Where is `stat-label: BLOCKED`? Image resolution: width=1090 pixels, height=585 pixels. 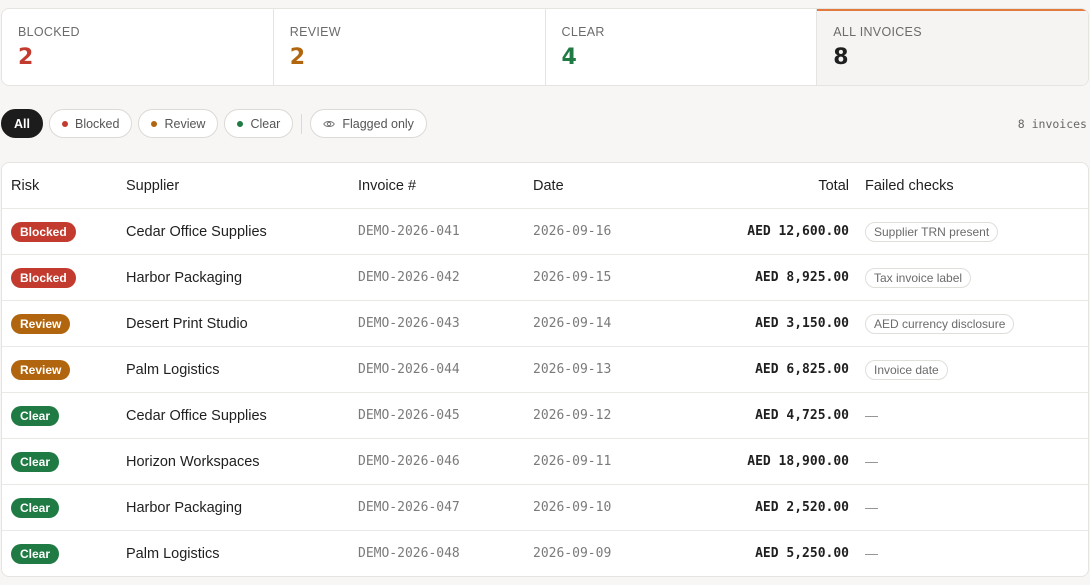
stat-label: BLOCKED is located at coordinates (49, 32).